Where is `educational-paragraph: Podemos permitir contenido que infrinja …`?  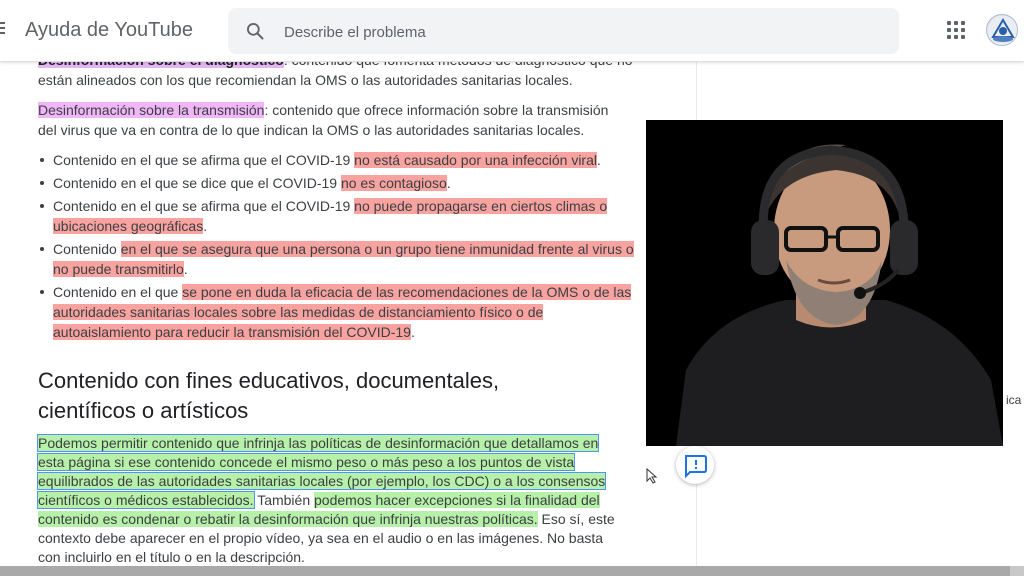 educational-paragraph: Podemos permitir contenido que infrinja … is located at coordinates (332, 500).